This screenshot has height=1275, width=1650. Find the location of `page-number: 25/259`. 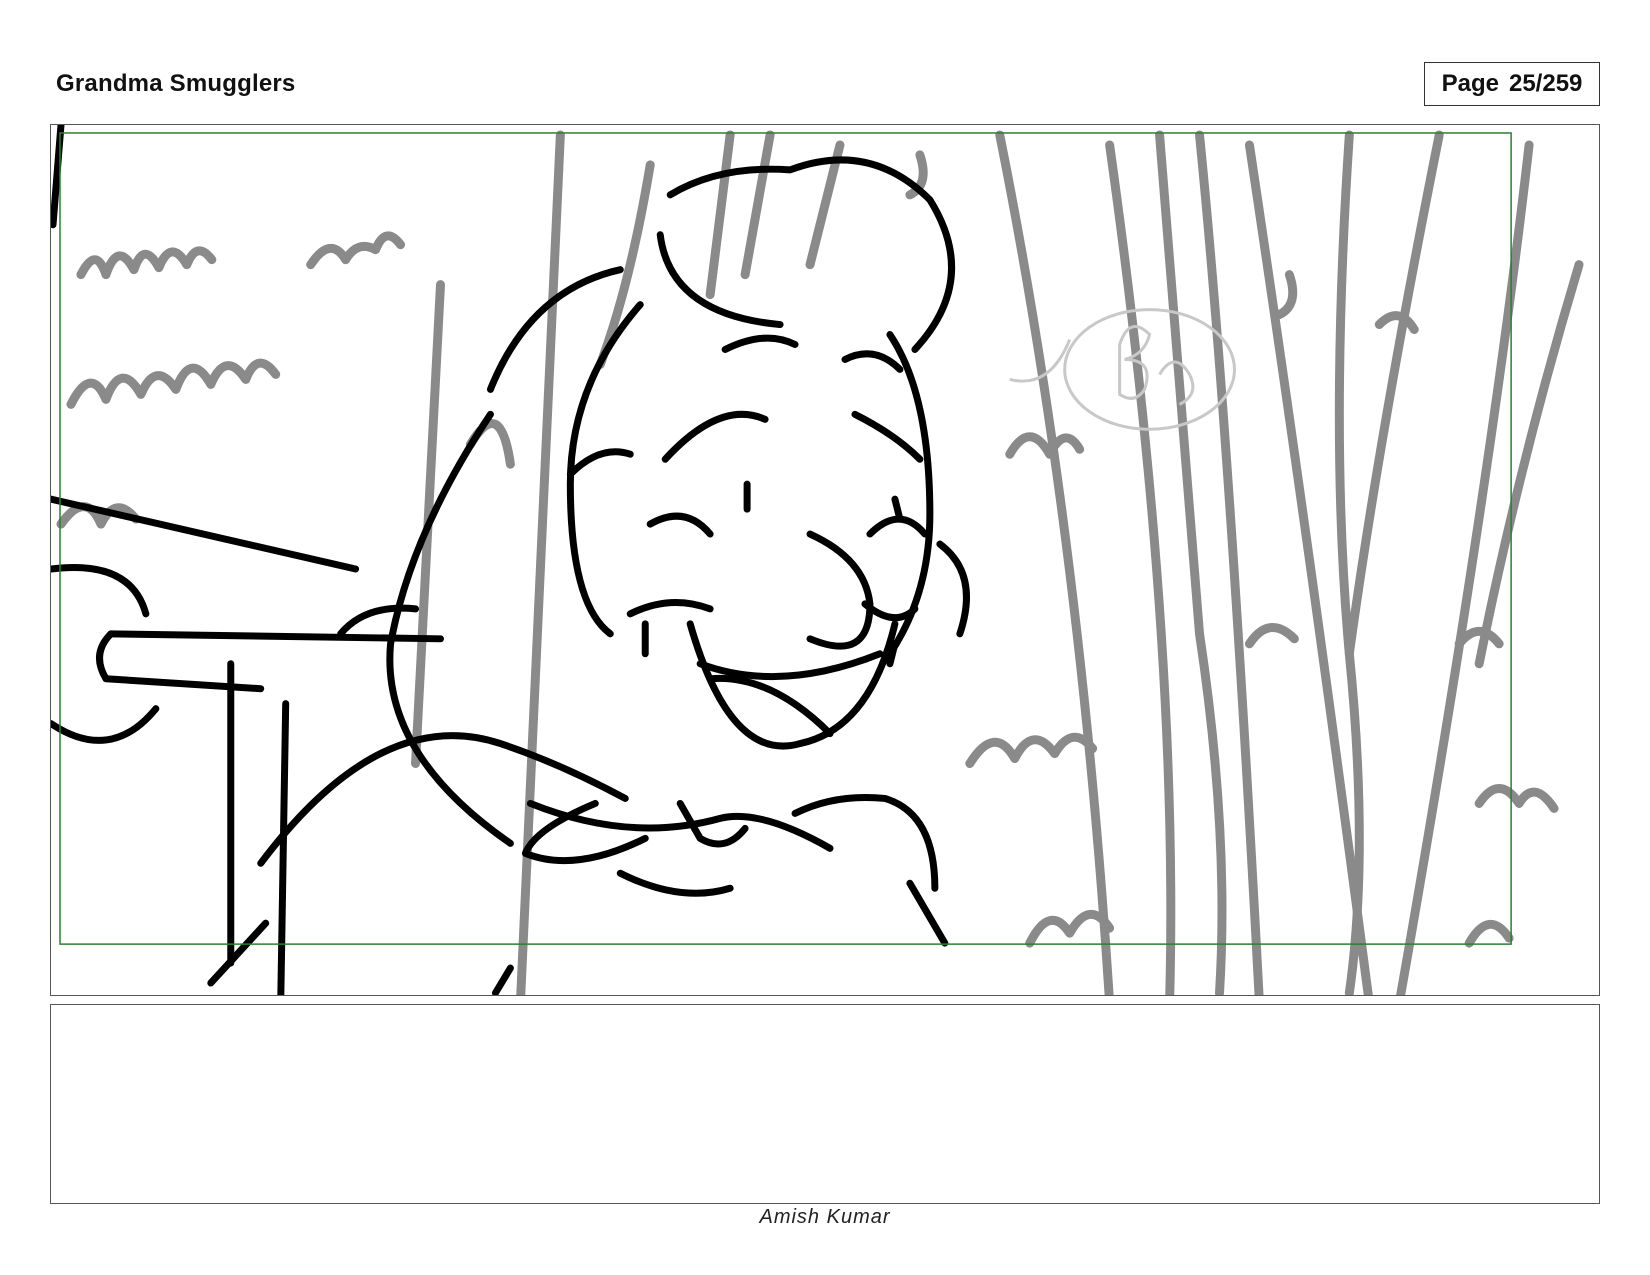

page-number: 25/259 is located at coordinates (1545, 83).